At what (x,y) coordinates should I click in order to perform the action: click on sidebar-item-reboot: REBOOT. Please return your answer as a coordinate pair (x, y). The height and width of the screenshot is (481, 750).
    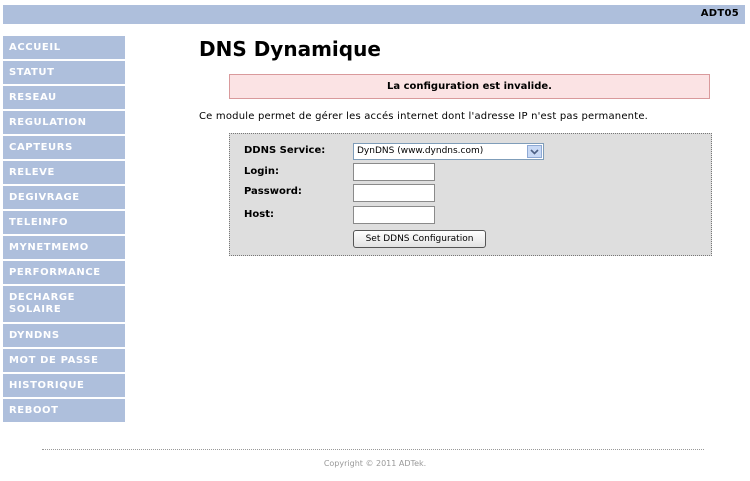
    Looking at the image, I should click on (64, 410).